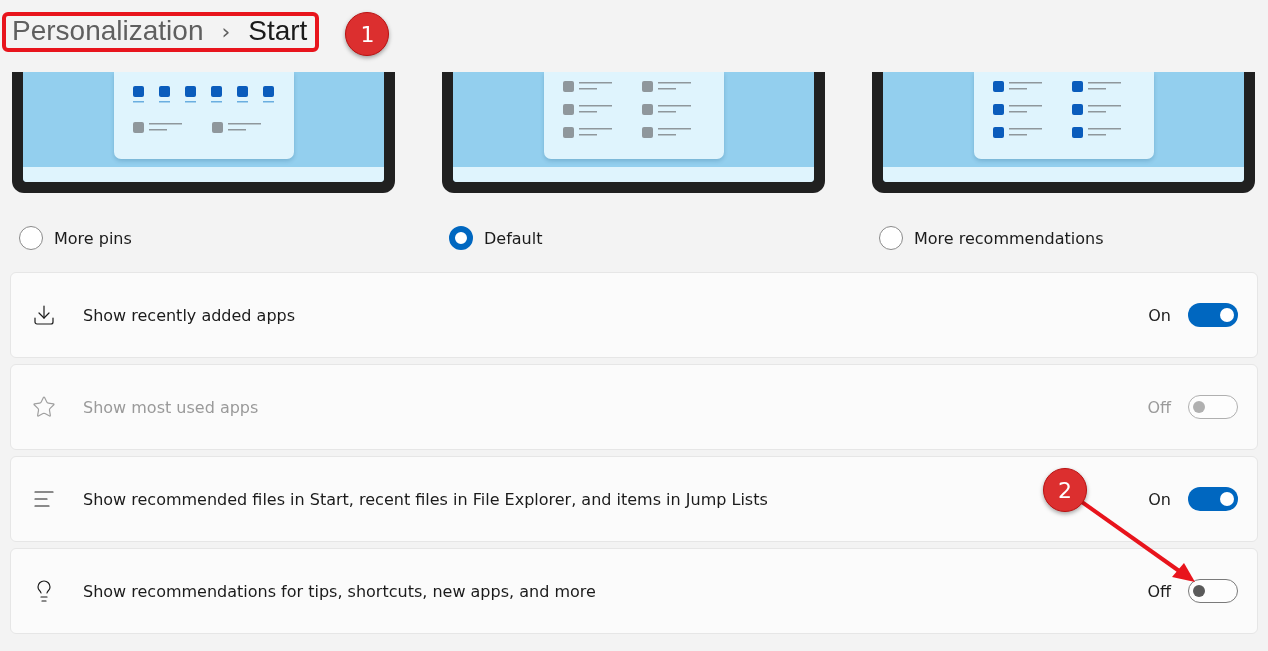 This screenshot has width=1268, height=651. I want to click on radio-label: Default, so click(513, 238).